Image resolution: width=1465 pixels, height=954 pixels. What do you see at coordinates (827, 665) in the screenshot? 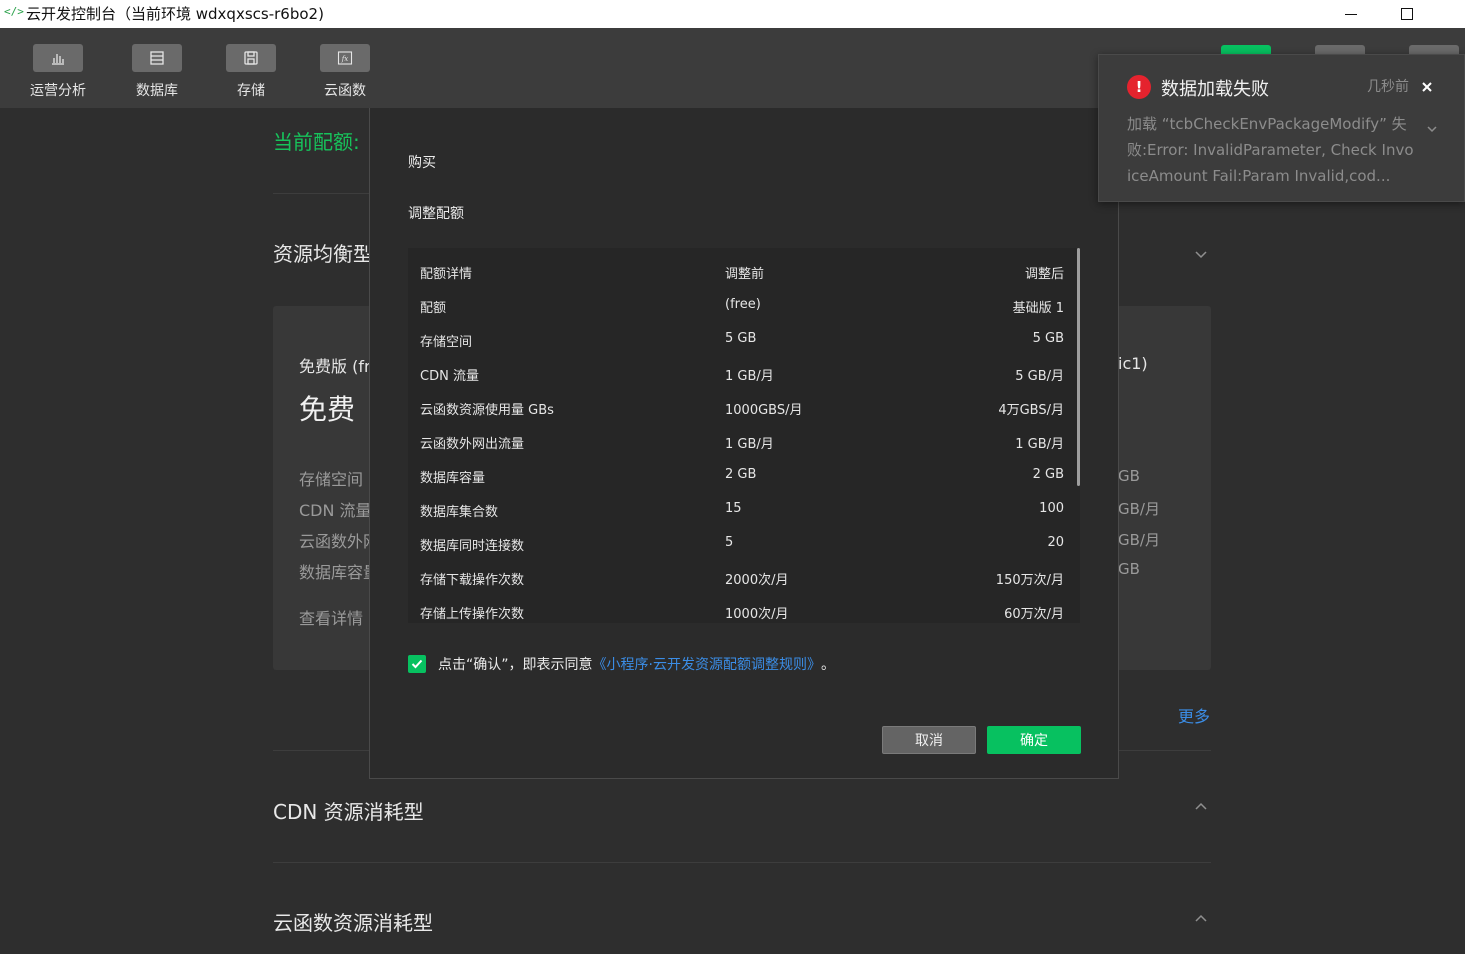
I see `agreement-end: 。` at bounding box center [827, 665].